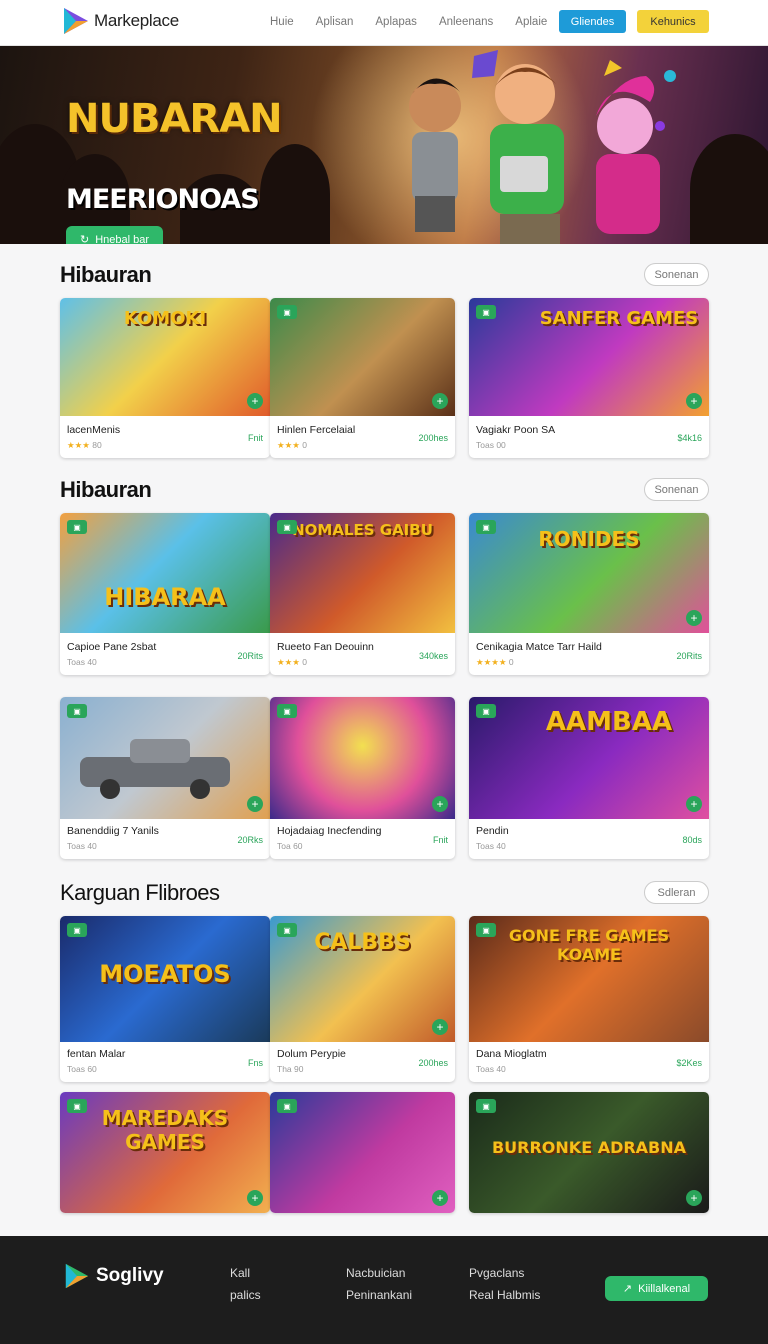  What do you see at coordinates (335, 22) in the screenshot?
I see `nav-link-2: Aplisan` at bounding box center [335, 22].